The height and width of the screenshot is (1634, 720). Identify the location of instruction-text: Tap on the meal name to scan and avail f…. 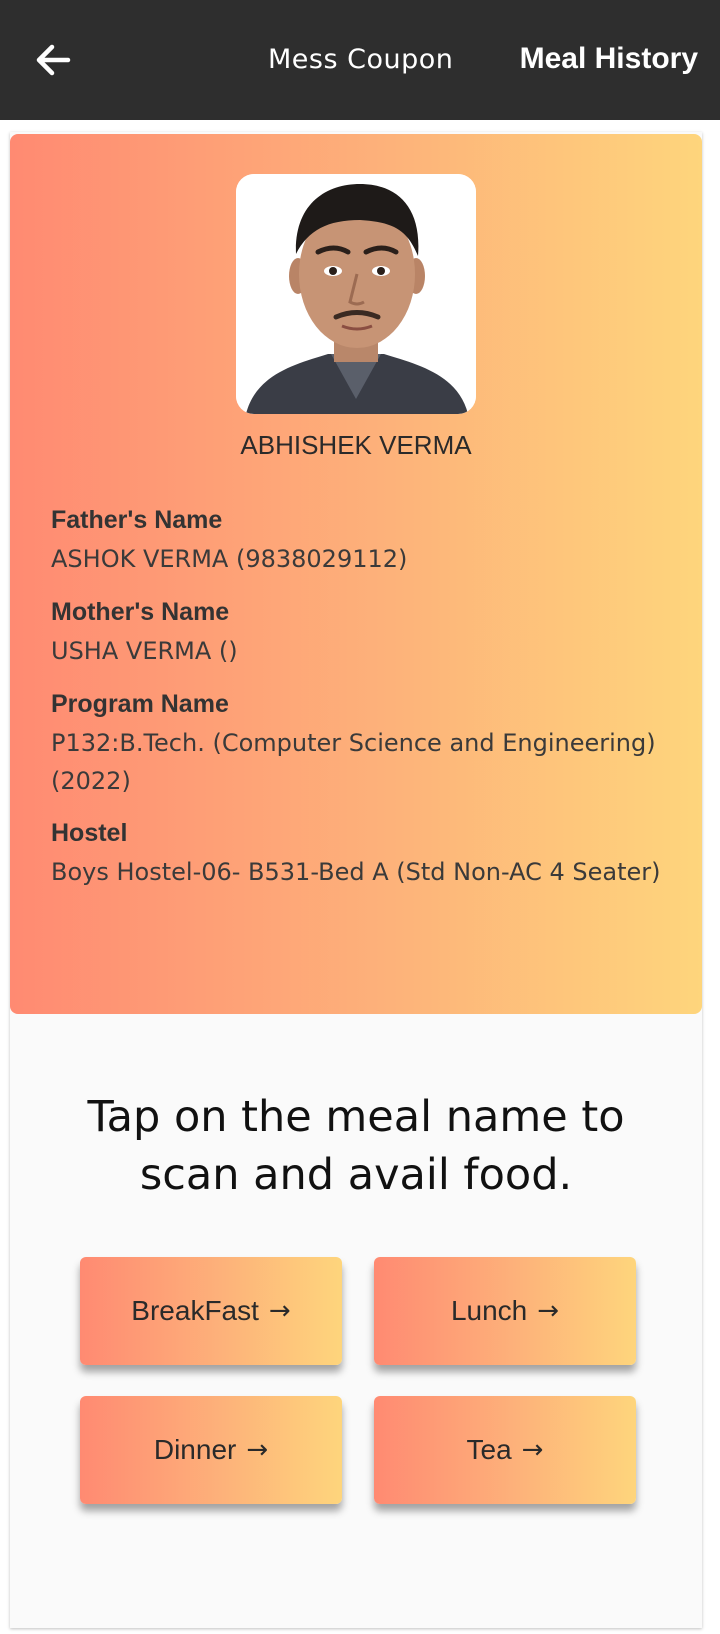
(356, 1146).